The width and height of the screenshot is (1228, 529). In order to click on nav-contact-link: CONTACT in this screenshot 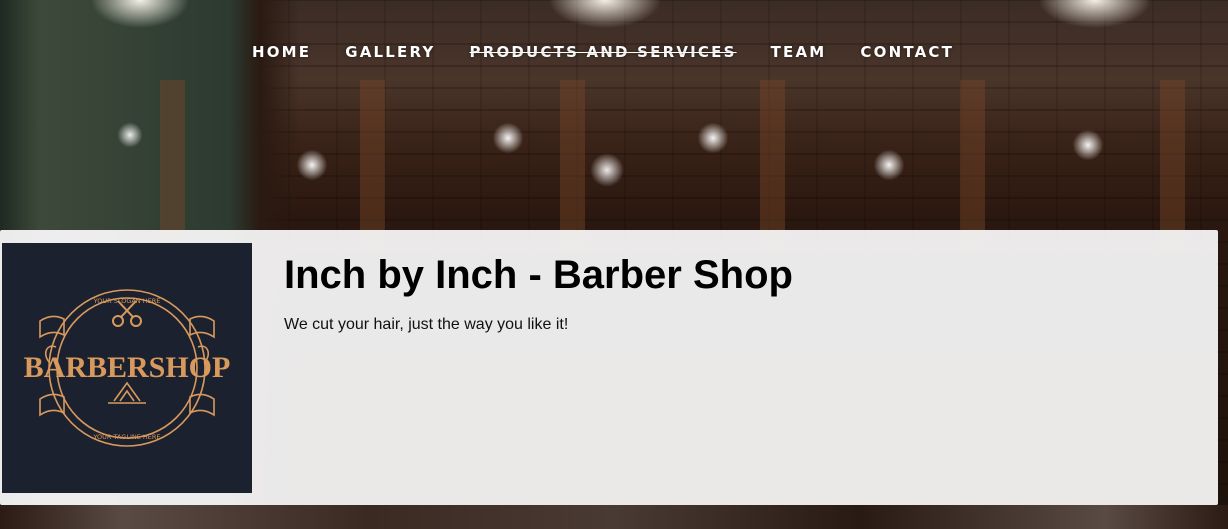, I will do `click(907, 52)`.